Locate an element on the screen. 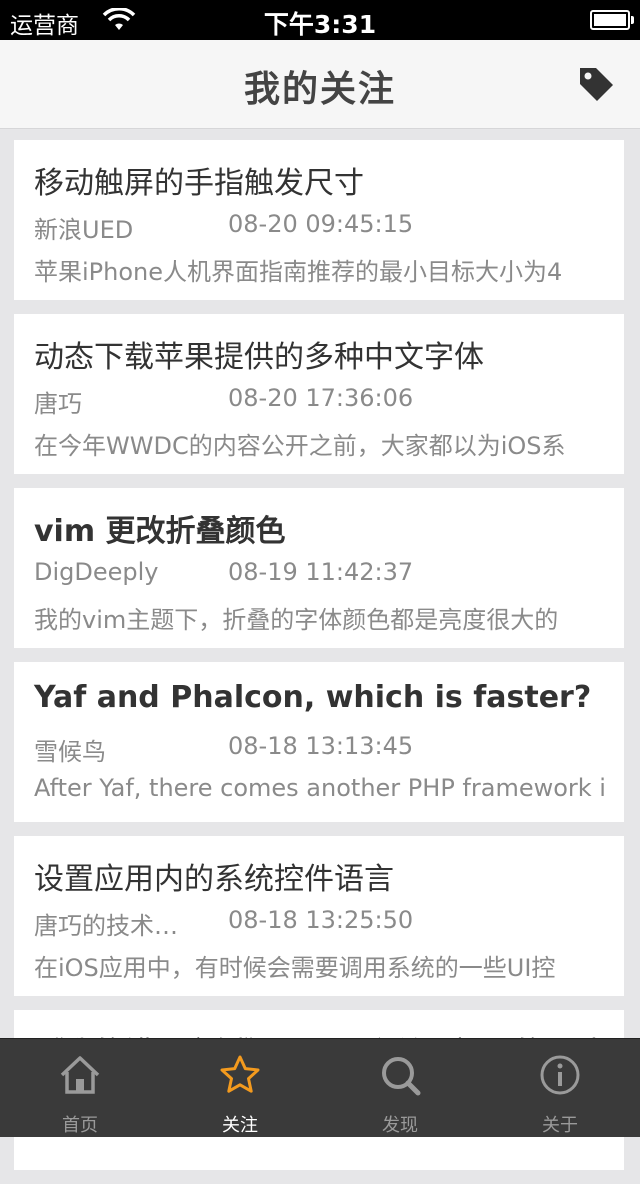 The width and height of the screenshot is (640, 1184). article-title: 动态下载苹果提供的多种中文字体 is located at coordinates (259, 357).